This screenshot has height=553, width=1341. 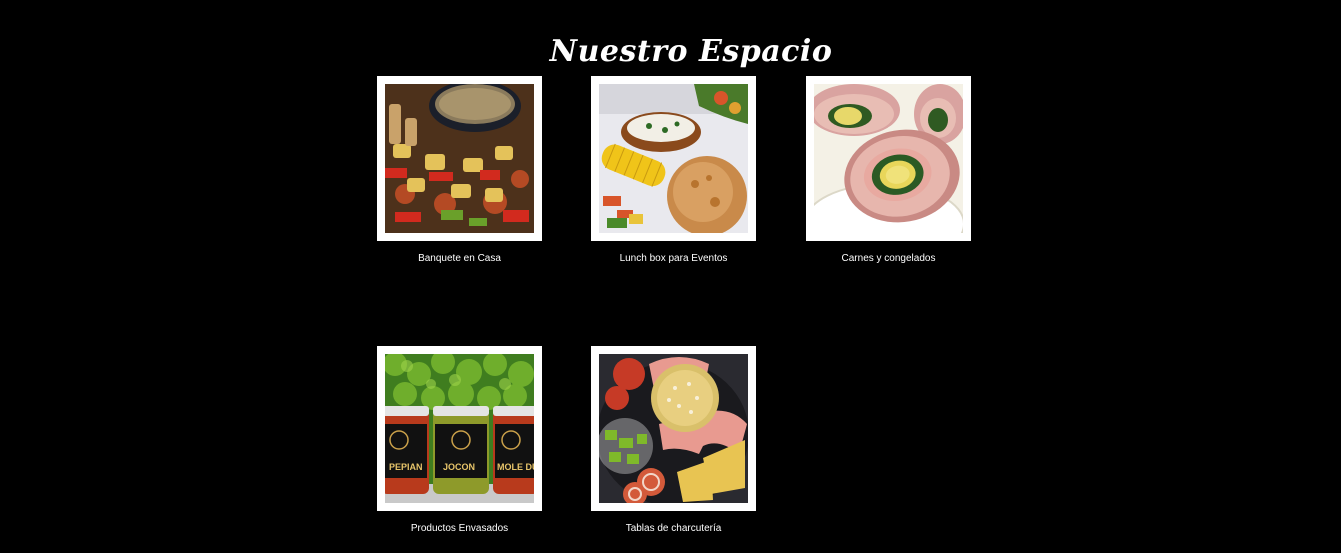 I want to click on gallery-caption: Tablas de charcutería, so click(x=673, y=528).